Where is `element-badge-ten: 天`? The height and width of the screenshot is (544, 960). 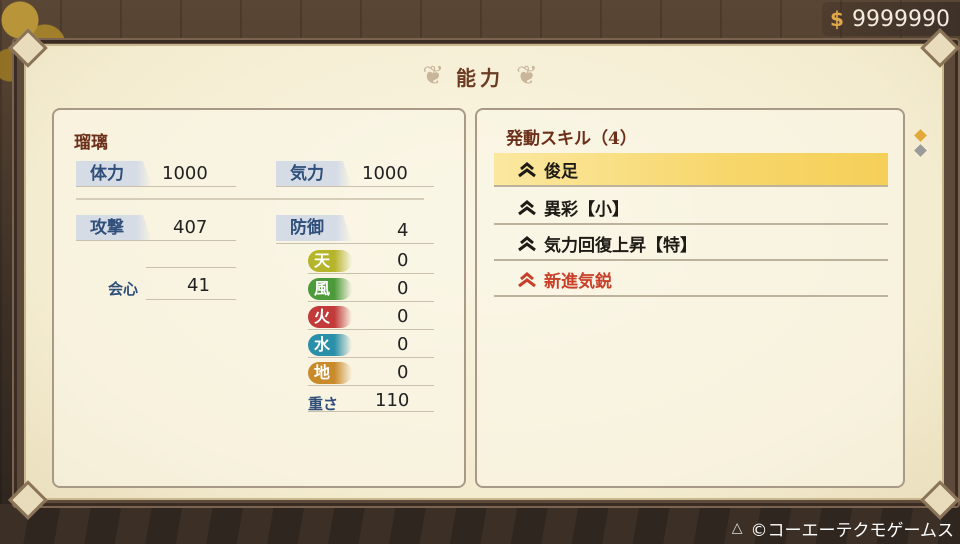 element-badge-ten: 天 is located at coordinates (330, 261).